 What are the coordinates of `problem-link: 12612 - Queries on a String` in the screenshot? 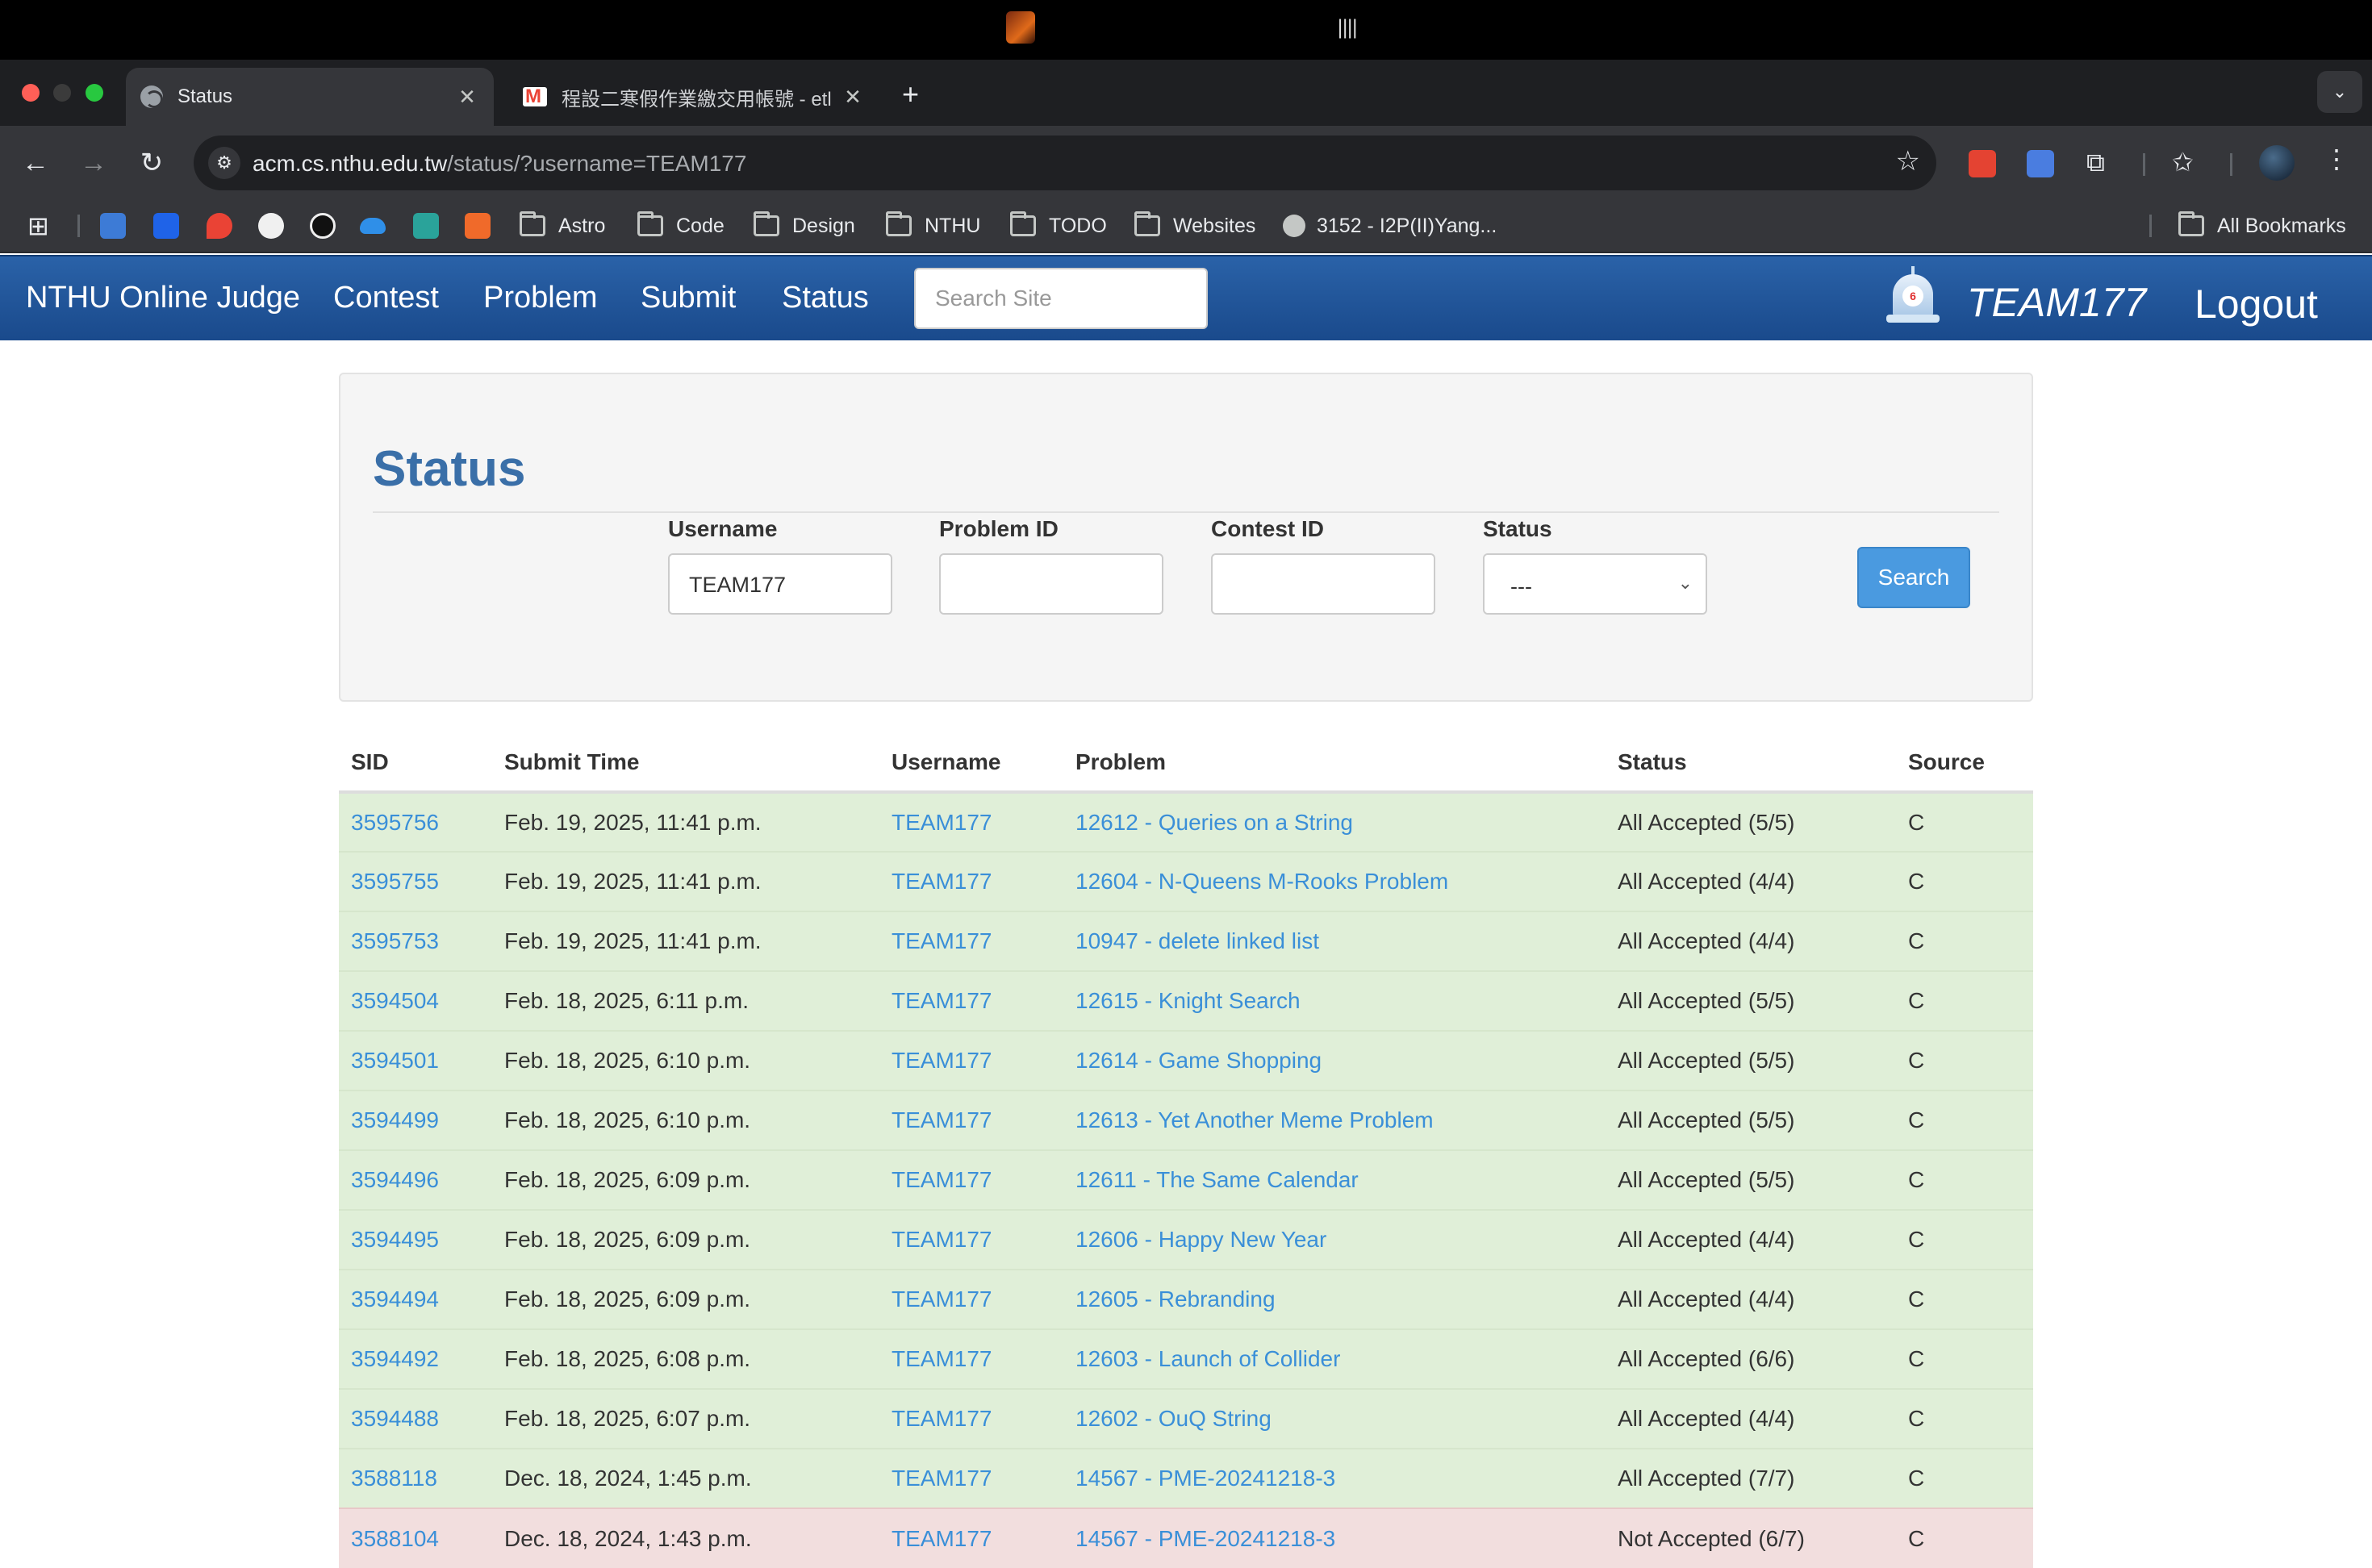 It's located at (1214, 822).